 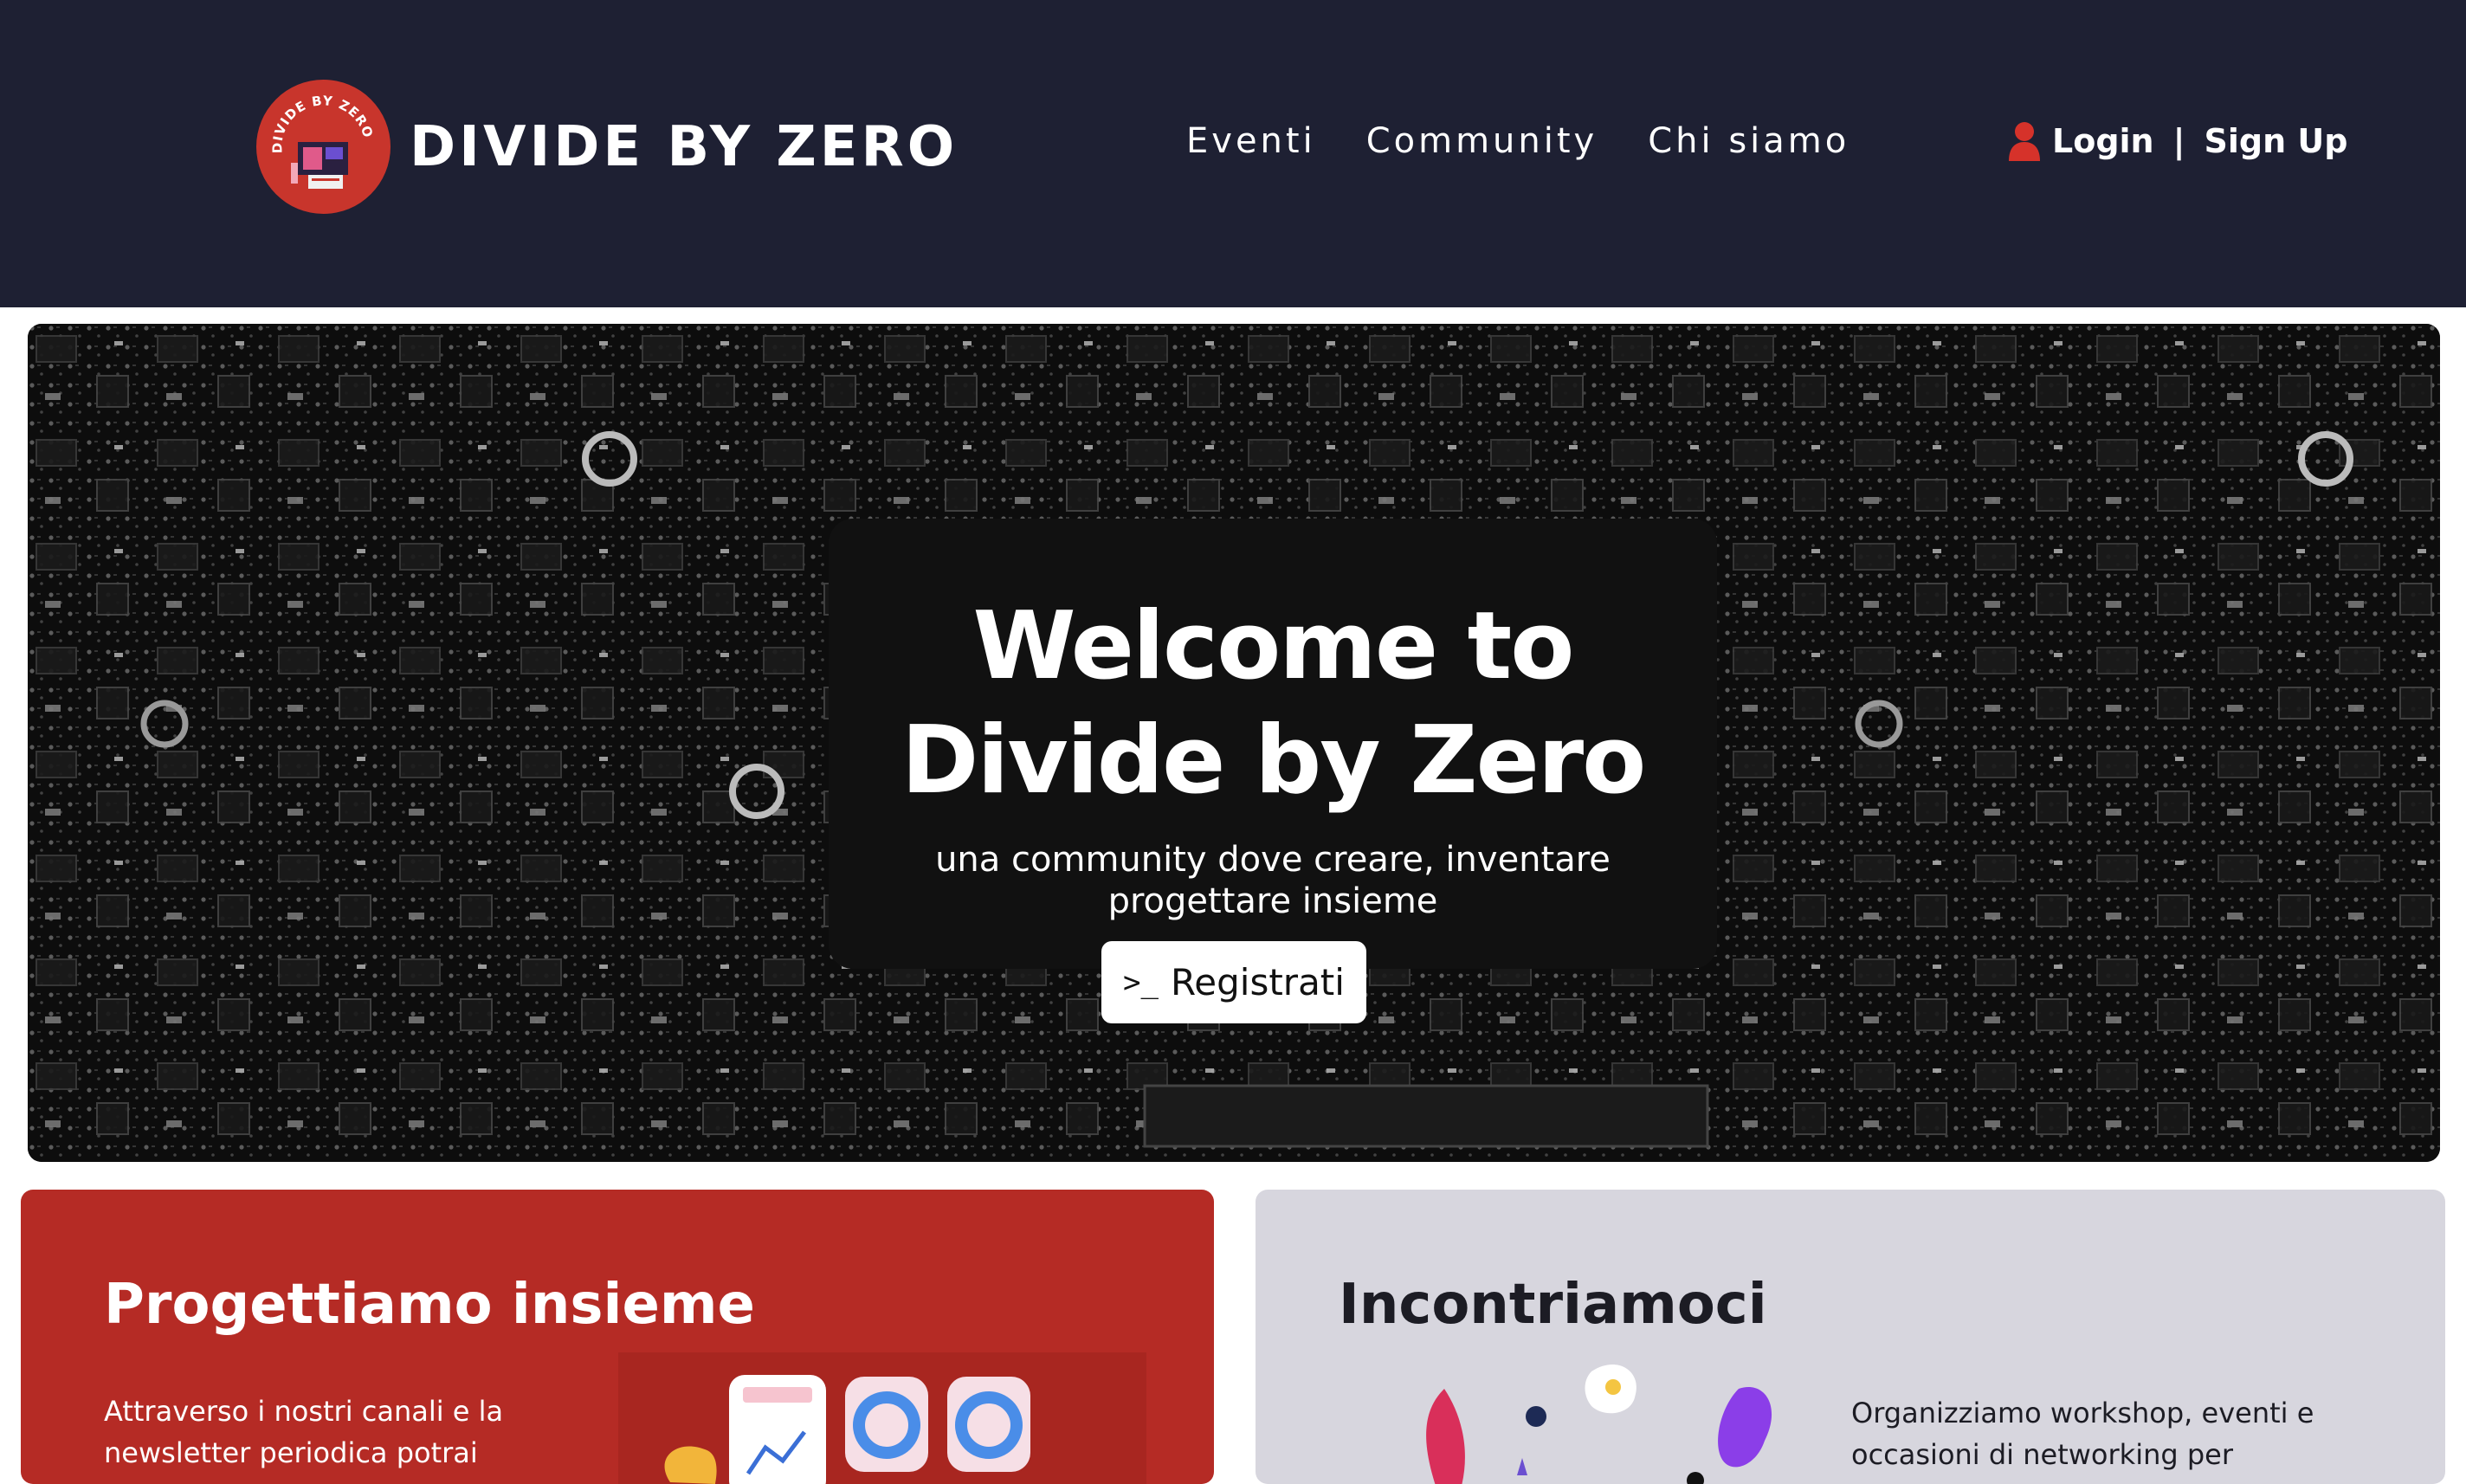 I want to click on nav-link-eventi: Eventi, so click(x=1251, y=141).